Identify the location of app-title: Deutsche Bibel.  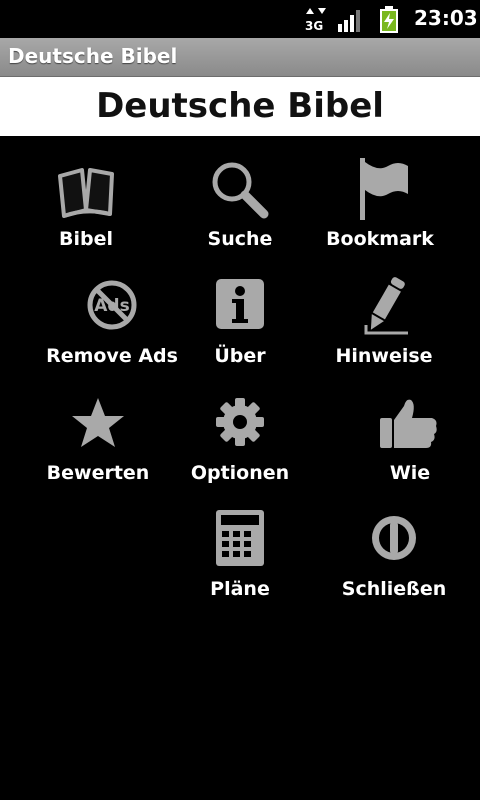
(93, 56).